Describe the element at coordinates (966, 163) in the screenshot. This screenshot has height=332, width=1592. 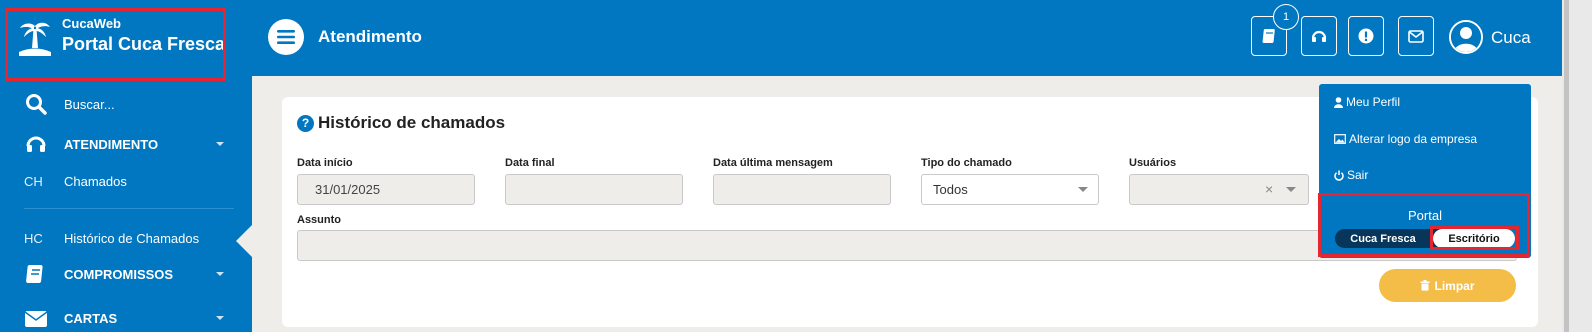
I see `tipo-chamado-label: Tipo do chamado` at that location.